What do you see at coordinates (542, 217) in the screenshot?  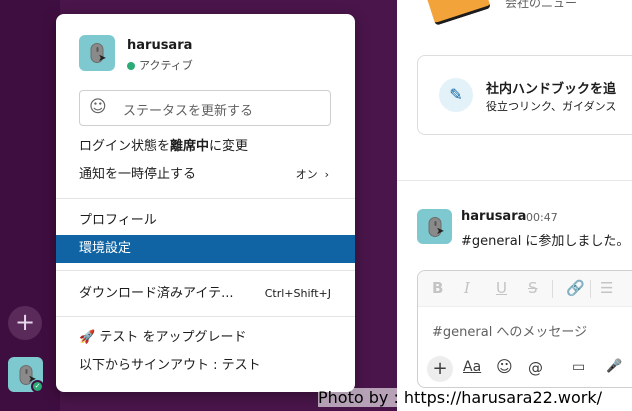 I see `message-timestamp: 00:47` at bounding box center [542, 217].